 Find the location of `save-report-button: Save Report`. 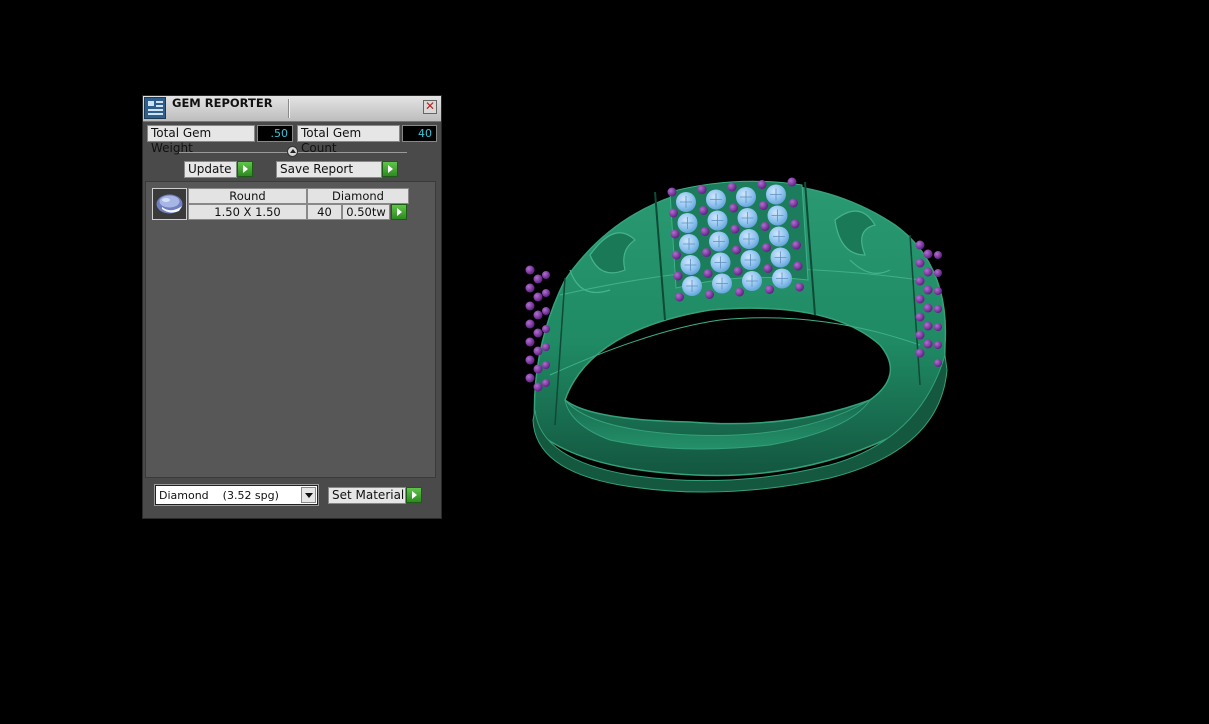

save-report-button: Save Report is located at coordinates (329, 169).